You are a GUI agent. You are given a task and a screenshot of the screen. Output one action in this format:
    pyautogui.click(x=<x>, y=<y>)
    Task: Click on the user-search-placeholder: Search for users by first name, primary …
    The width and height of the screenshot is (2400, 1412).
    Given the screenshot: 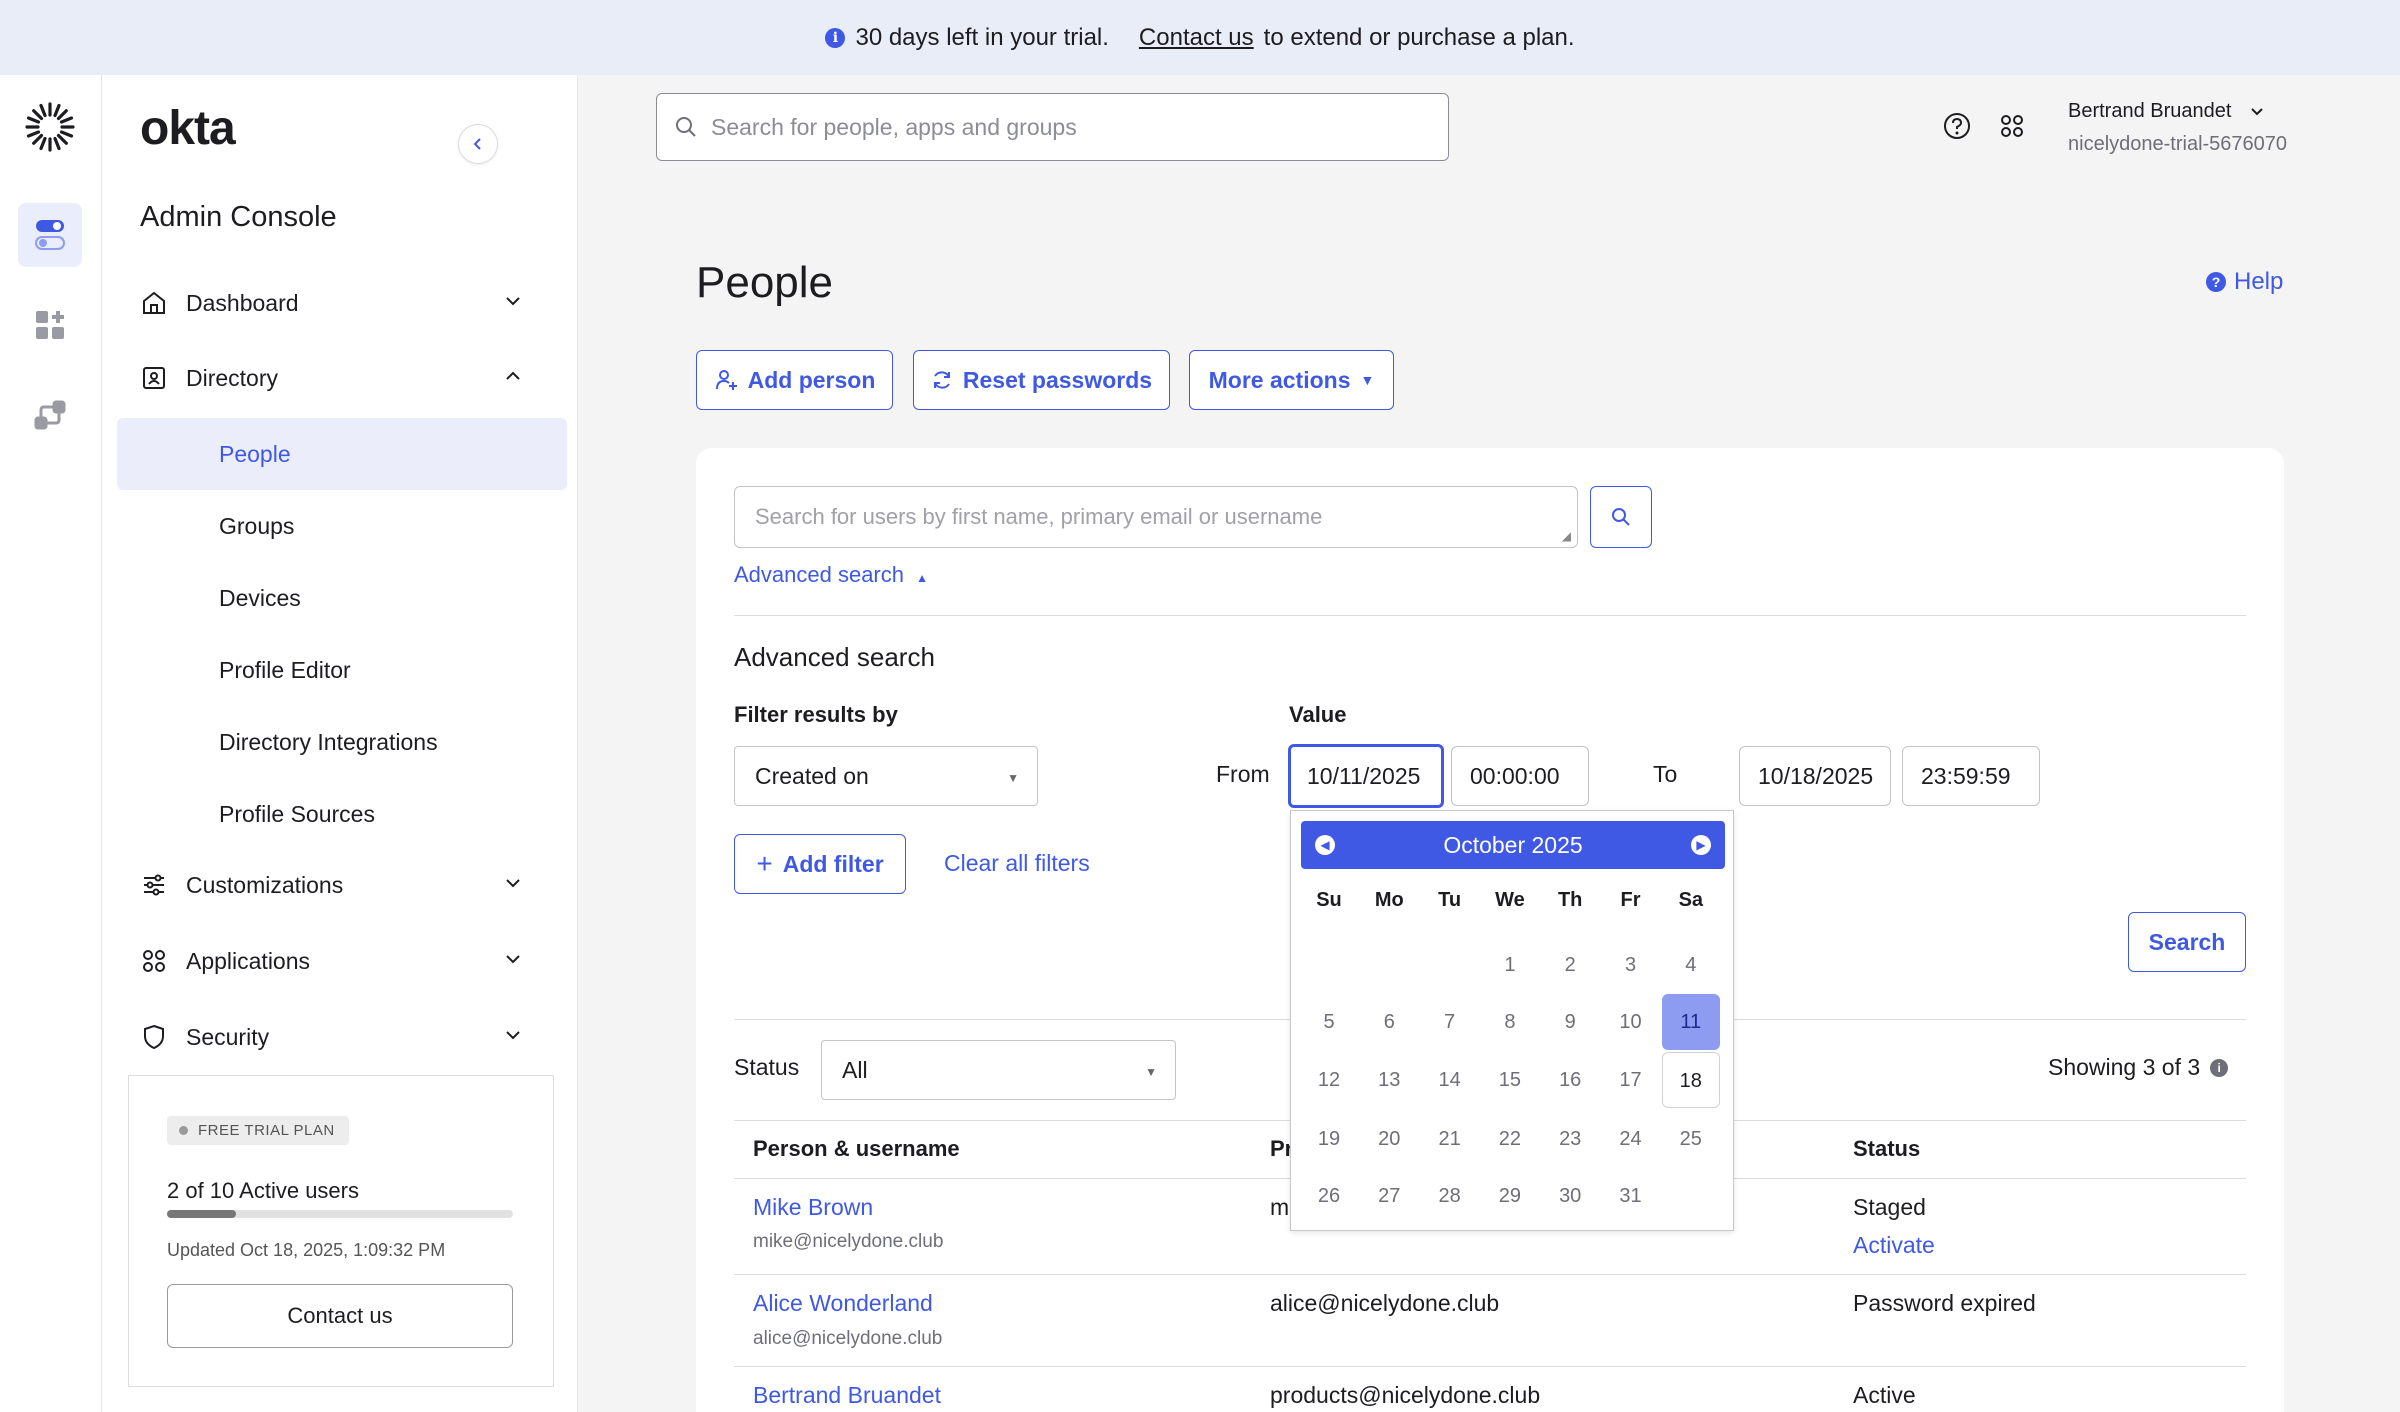 What is the action you would take?
    pyautogui.click(x=1039, y=516)
    